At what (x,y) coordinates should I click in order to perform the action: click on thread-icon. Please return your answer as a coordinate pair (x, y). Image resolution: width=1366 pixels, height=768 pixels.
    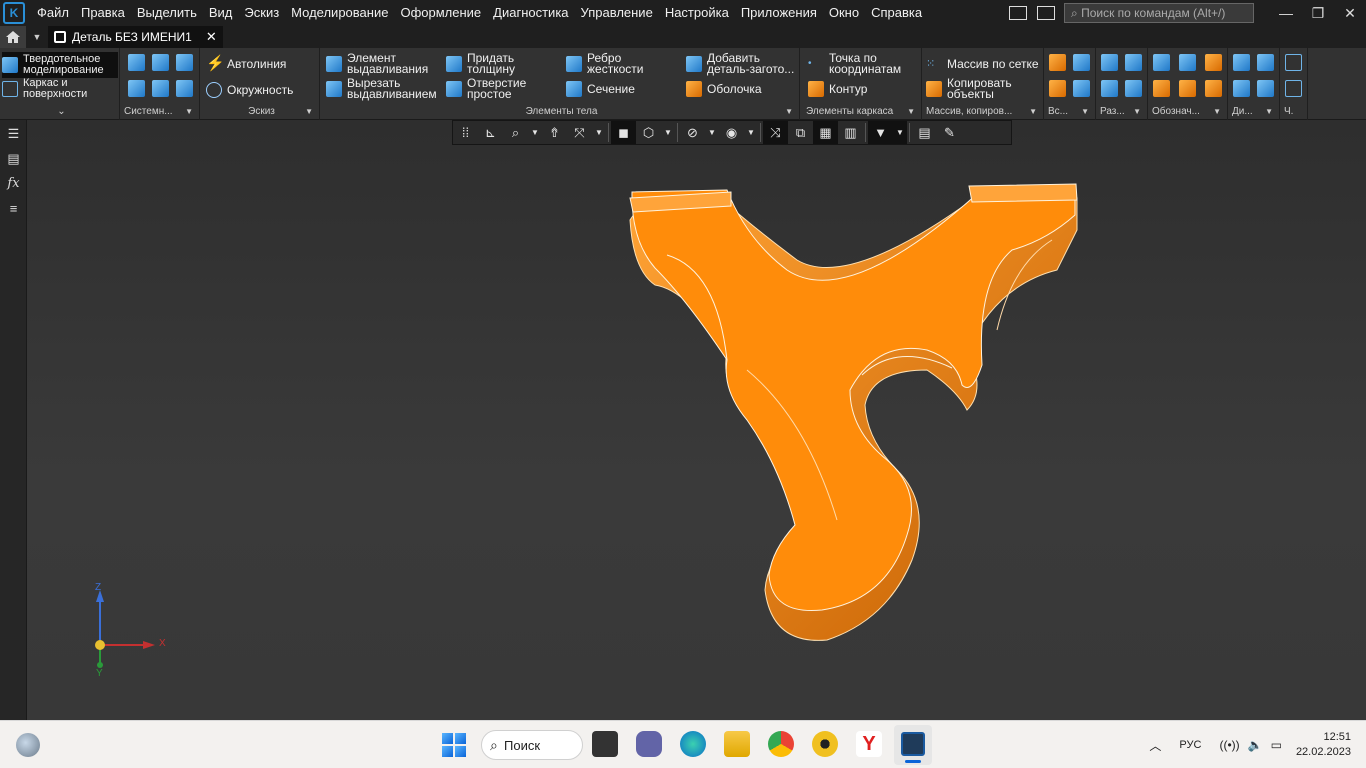
    Looking at the image, I should click on (1161, 62).